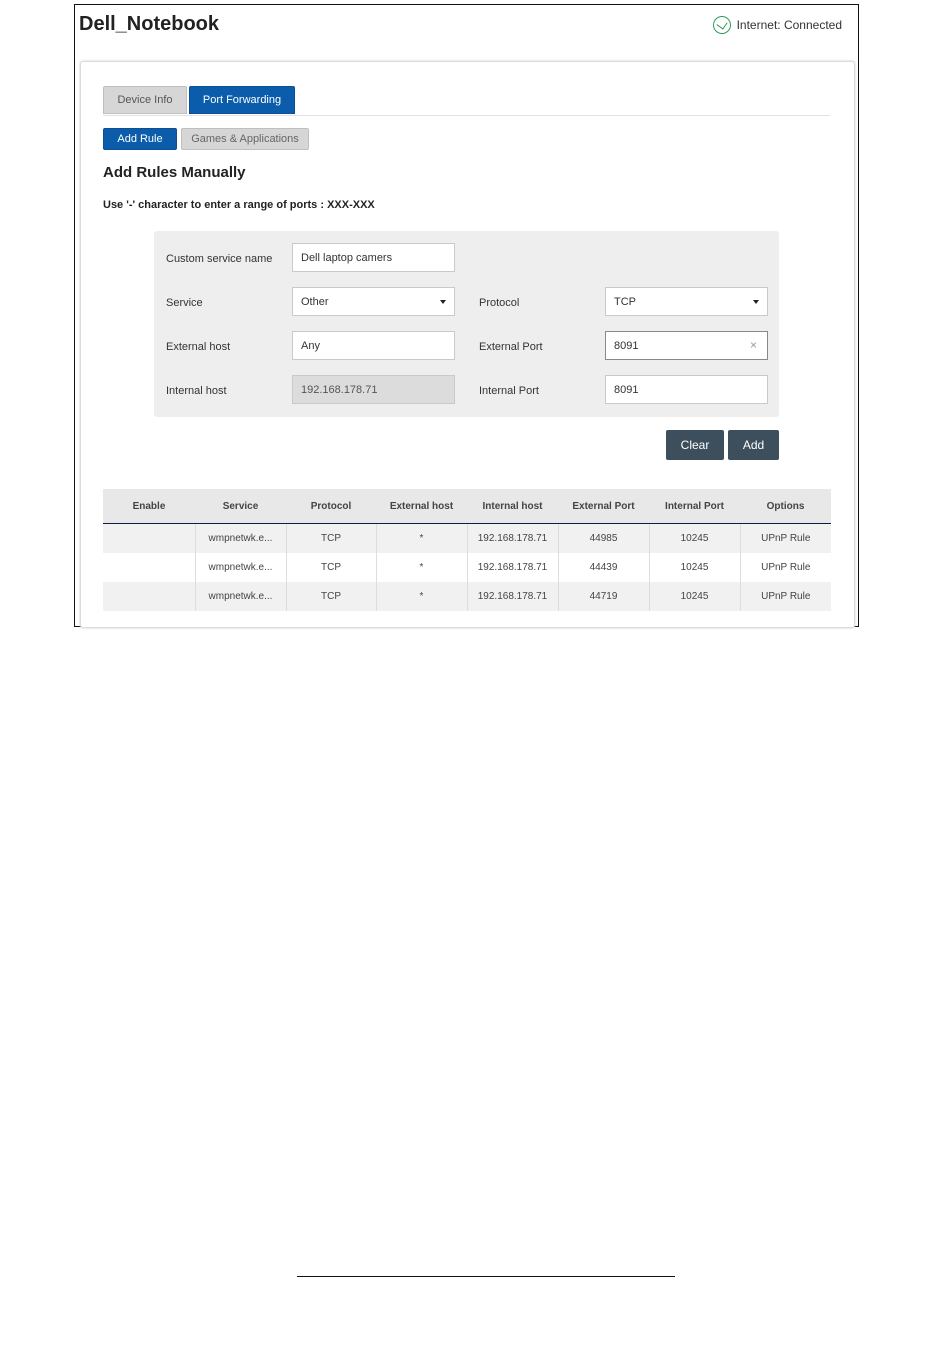 Image resolution: width=950 pixels, height=1360 pixels. I want to click on column-header-external-host: External host, so click(421, 506).